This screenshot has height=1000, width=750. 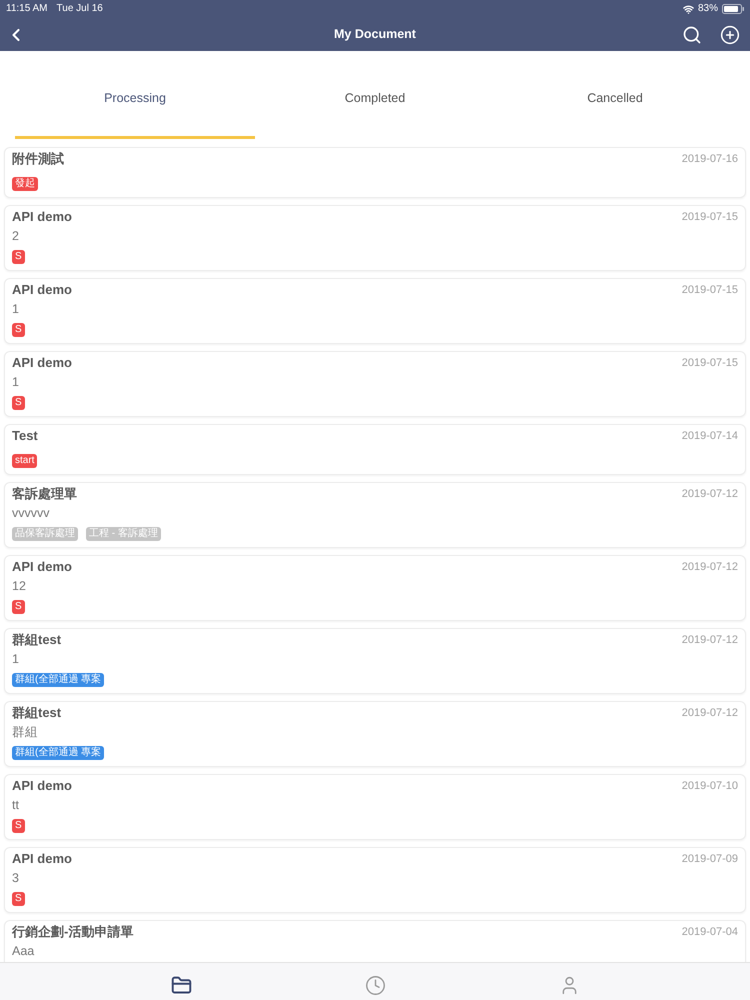 What do you see at coordinates (375, 661) in the screenshot?
I see `document-card: 群組test 2019-07-12 1 群組(全部通過 專案` at bounding box center [375, 661].